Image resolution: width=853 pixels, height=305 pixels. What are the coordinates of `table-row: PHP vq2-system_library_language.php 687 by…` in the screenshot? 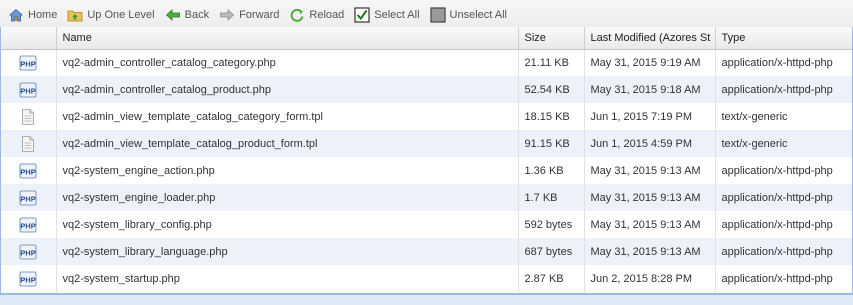 It's located at (426, 251).